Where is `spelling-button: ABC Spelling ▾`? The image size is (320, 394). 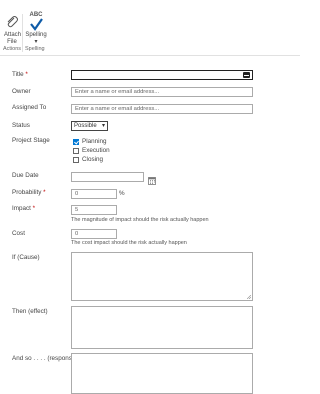
spelling-button: ABC Spelling ▾ is located at coordinates (36, 28).